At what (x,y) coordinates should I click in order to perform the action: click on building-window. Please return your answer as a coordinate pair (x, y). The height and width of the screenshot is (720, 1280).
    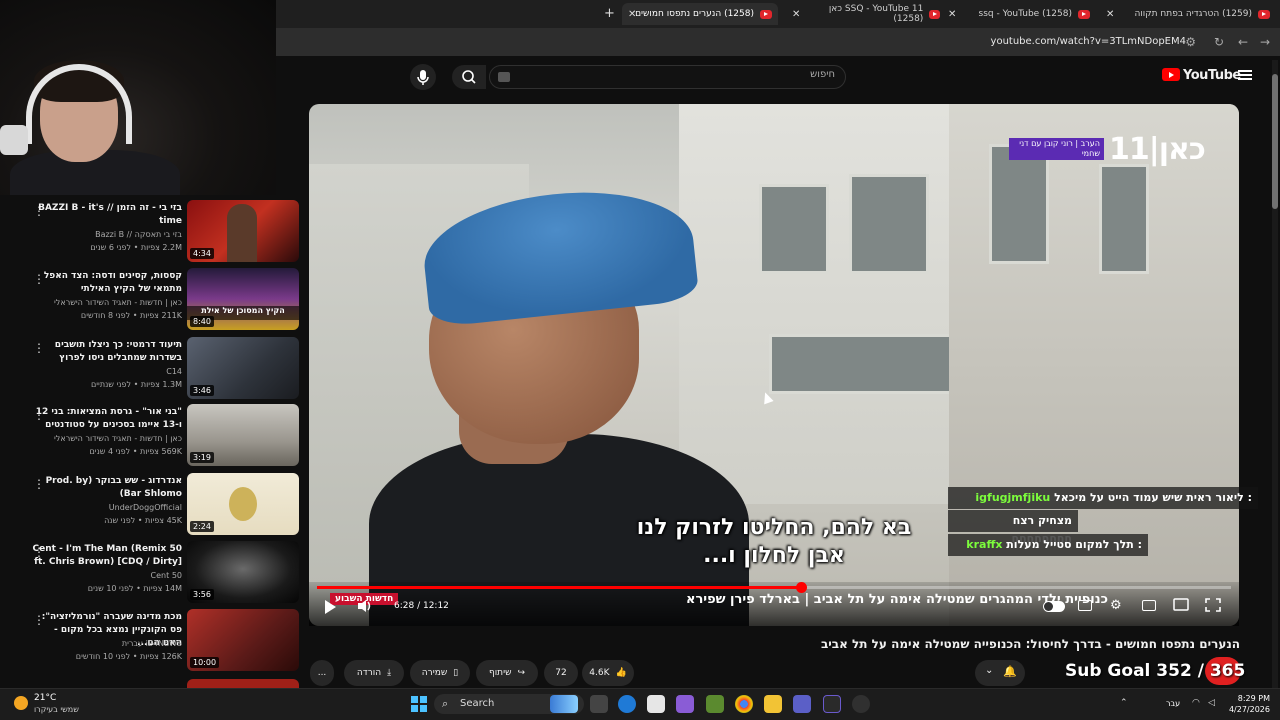
    Looking at the image, I should click on (889, 224).